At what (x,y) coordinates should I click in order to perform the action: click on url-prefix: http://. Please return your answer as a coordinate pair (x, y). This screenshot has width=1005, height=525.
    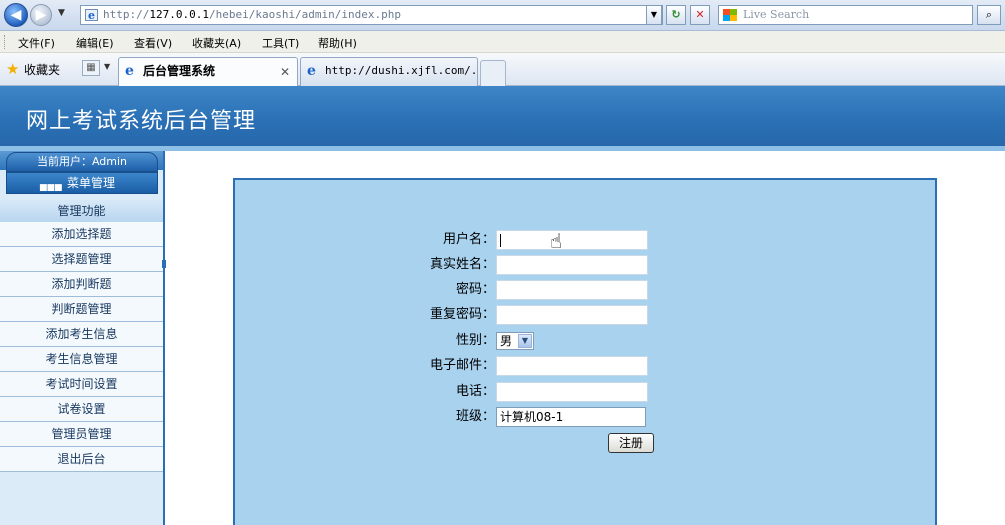
    Looking at the image, I should click on (126, 14).